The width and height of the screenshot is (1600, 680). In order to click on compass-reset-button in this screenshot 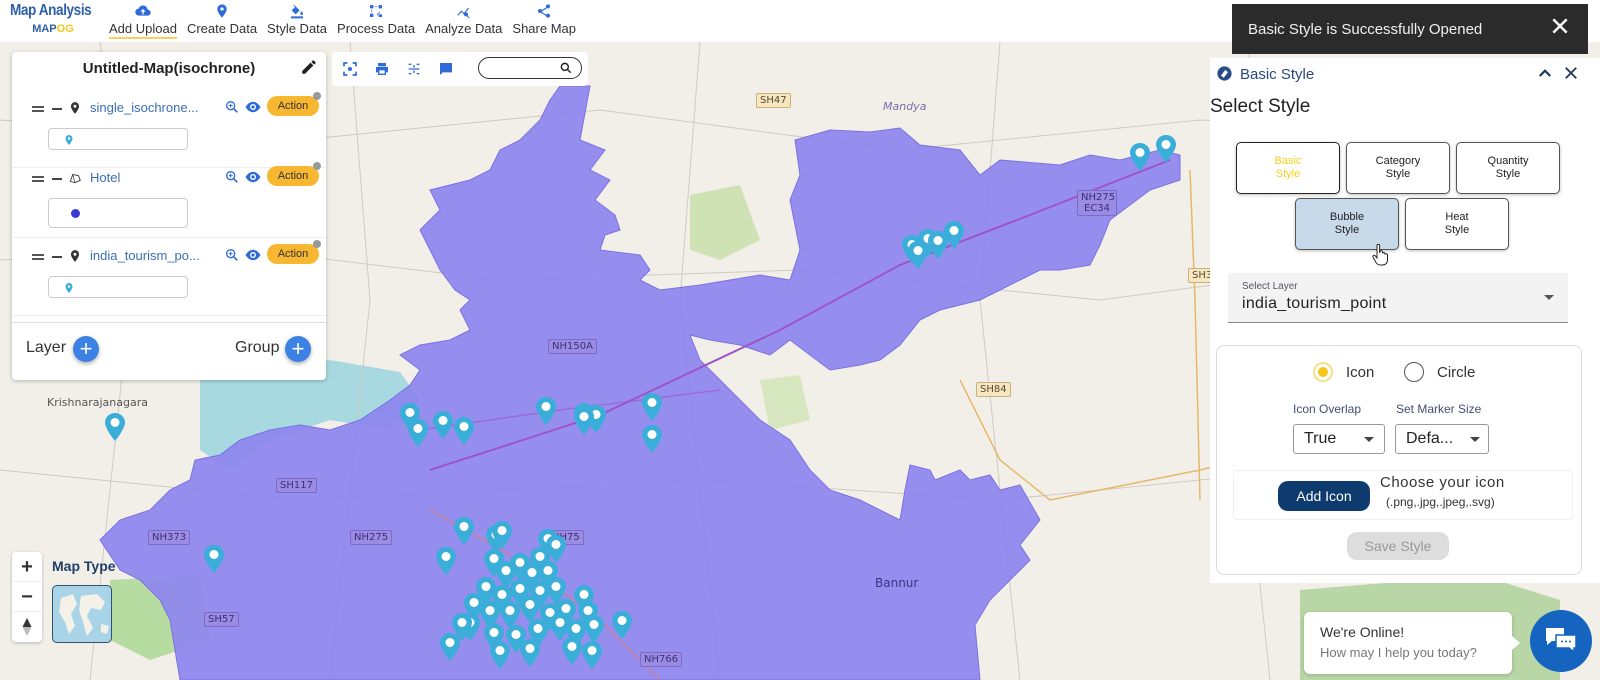, I will do `click(27, 627)`.